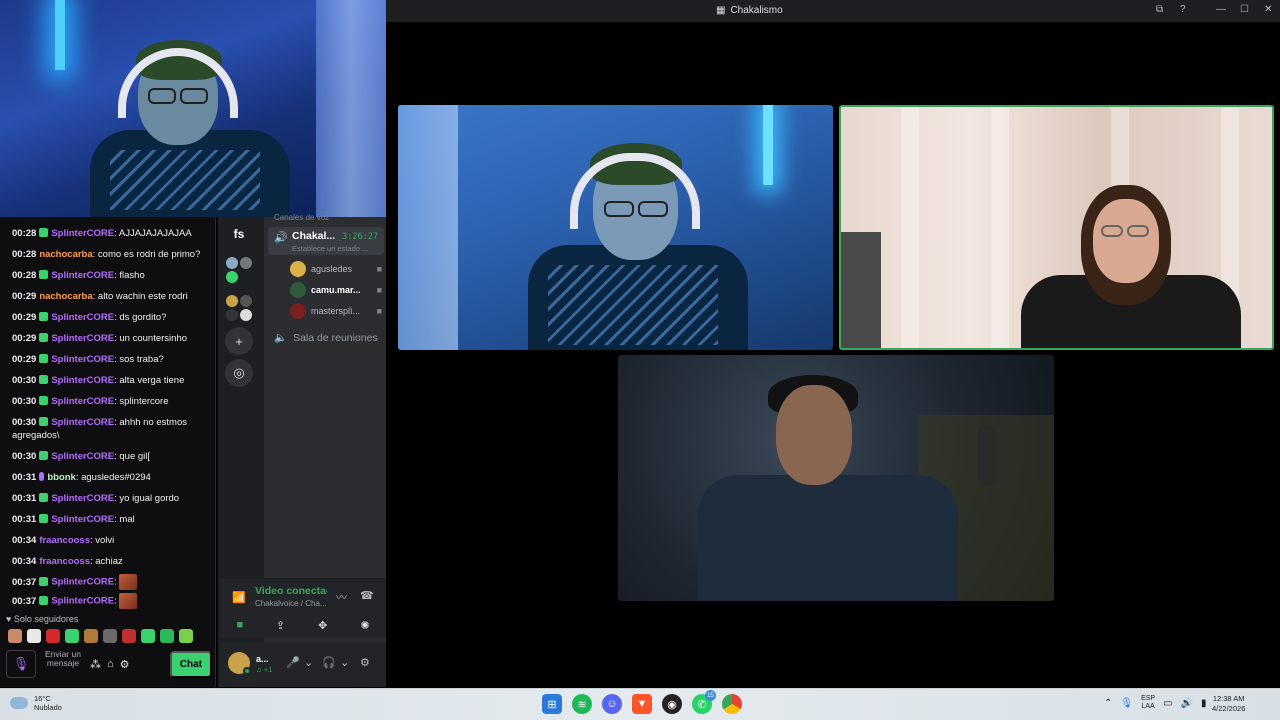  Describe the element at coordinates (61, 477) in the screenshot. I see `chat-username: bbonk` at that location.